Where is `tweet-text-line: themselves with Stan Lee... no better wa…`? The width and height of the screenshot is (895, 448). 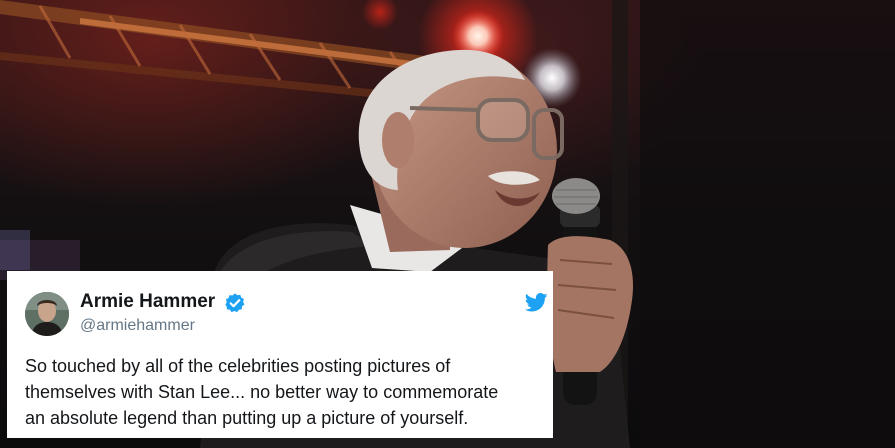 tweet-text-line: themselves with Stan Lee... no better wa… is located at coordinates (262, 392).